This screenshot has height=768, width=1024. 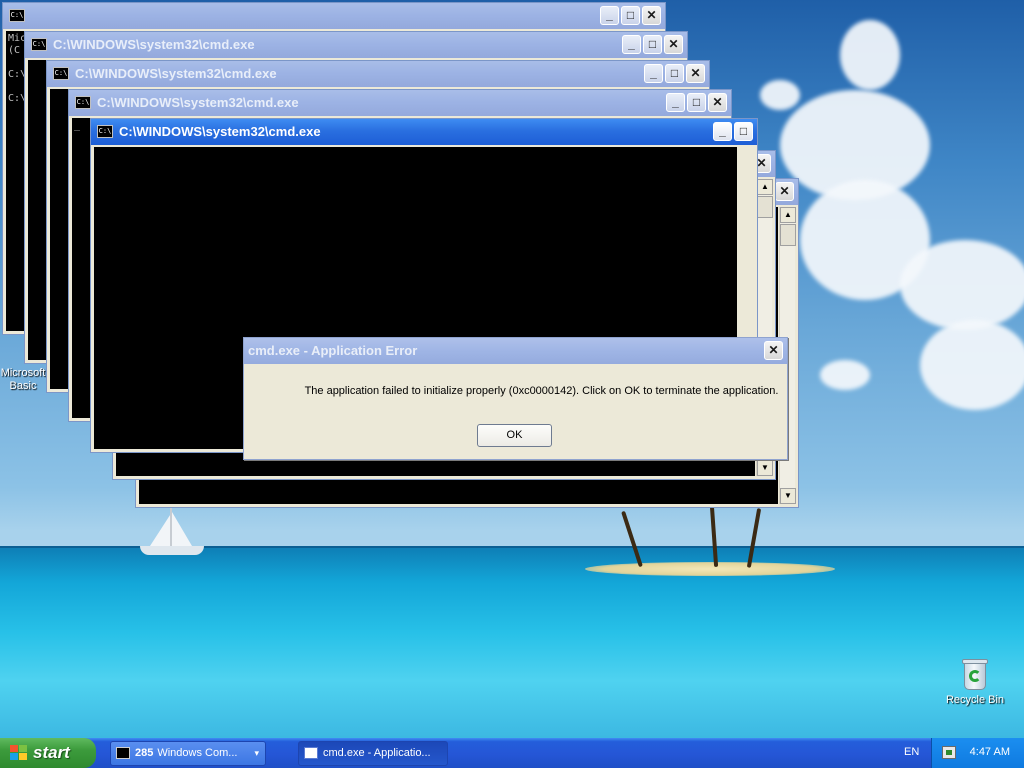 What do you see at coordinates (514, 435) in the screenshot?
I see `ok-button: OK` at bounding box center [514, 435].